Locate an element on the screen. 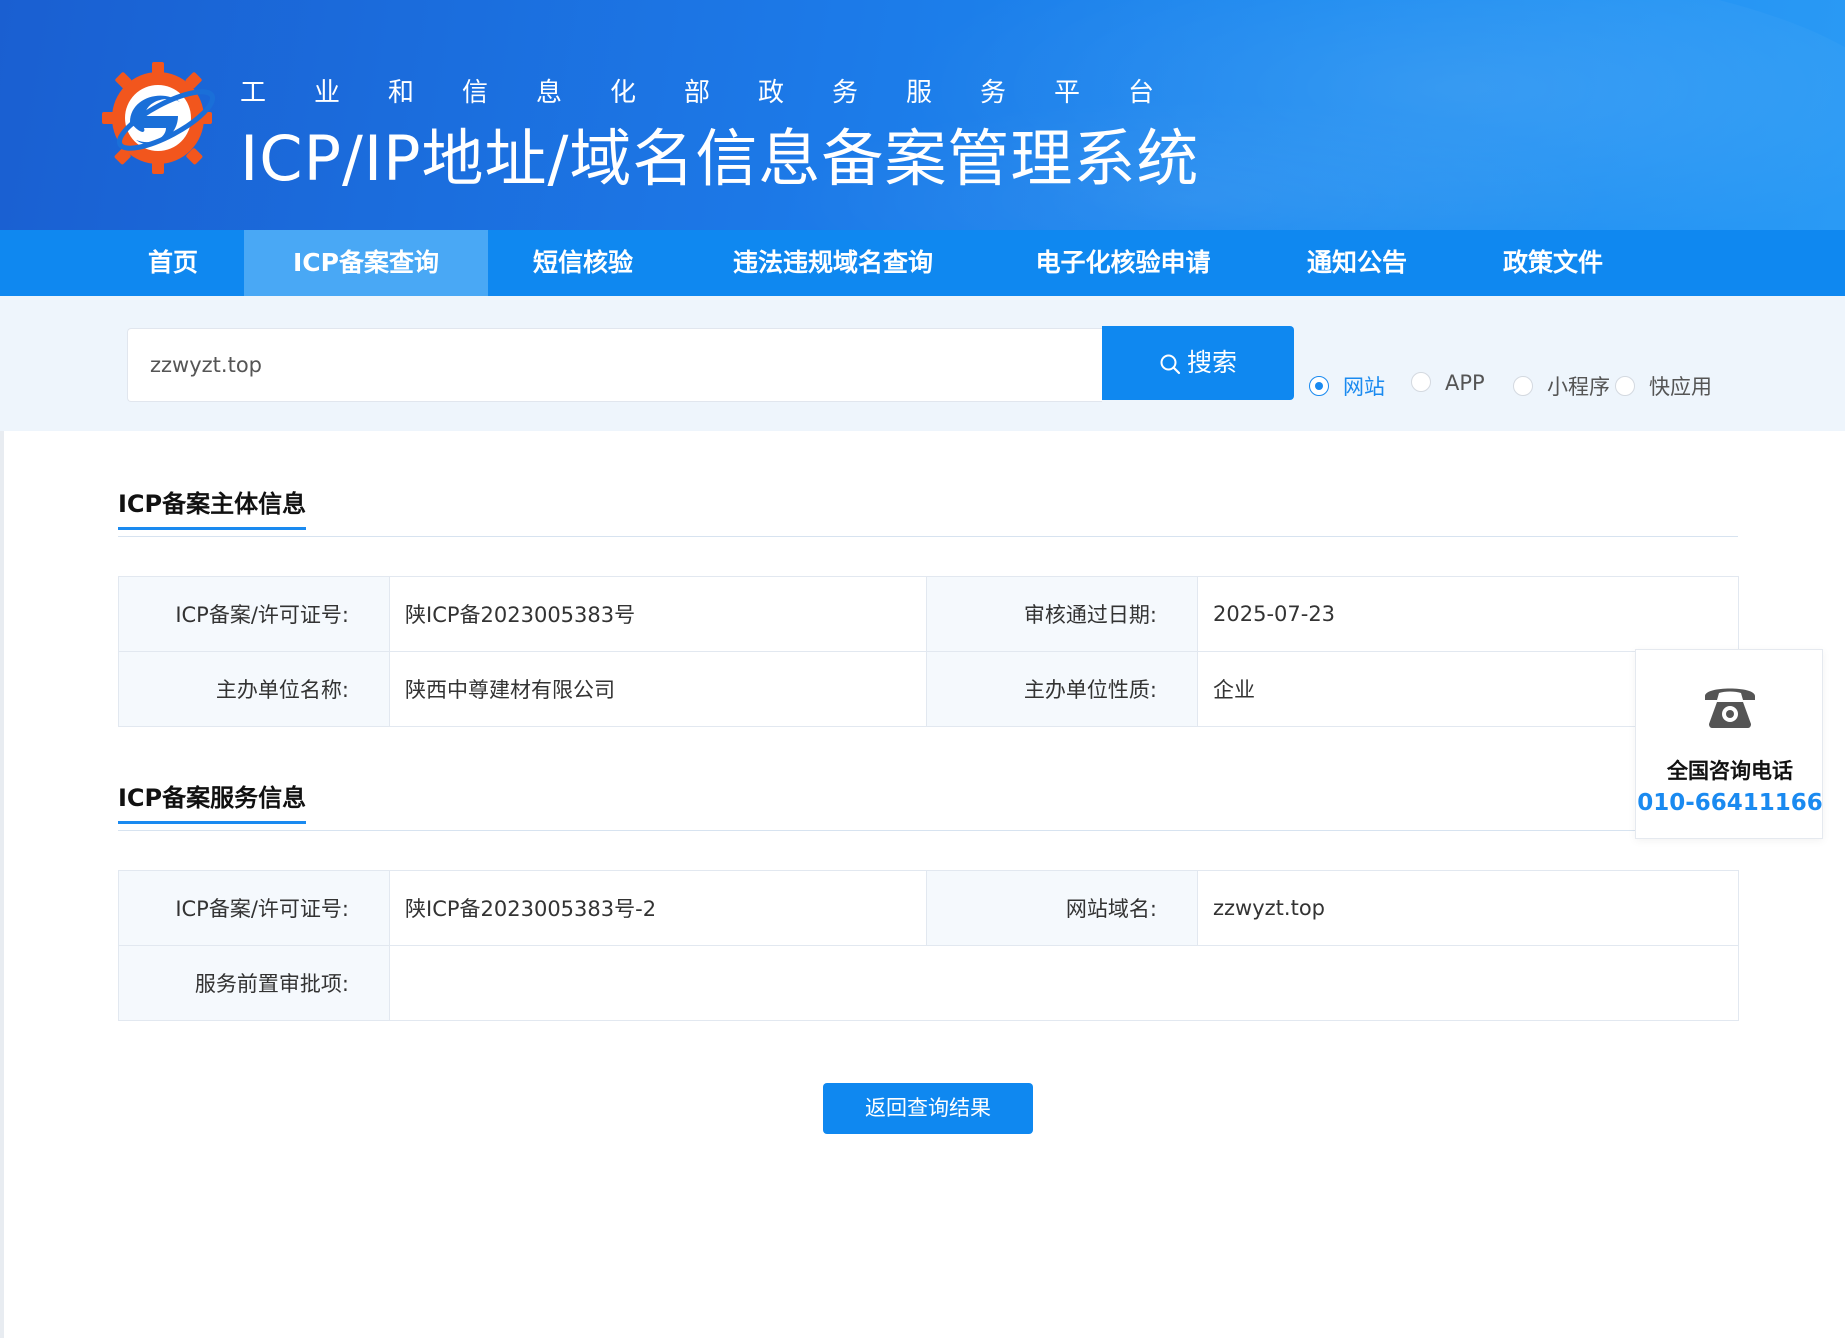 This screenshot has height=1338, width=1845. radio-quick-app: 快应用 is located at coordinates (1663, 385).